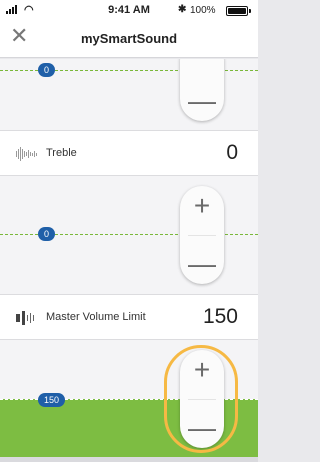 Image resolution: width=320 pixels, height=462 pixels. What do you see at coordinates (52, 400) in the screenshot?
I see `master-volume-slider-value: 150` at bounding box center [52, 400].